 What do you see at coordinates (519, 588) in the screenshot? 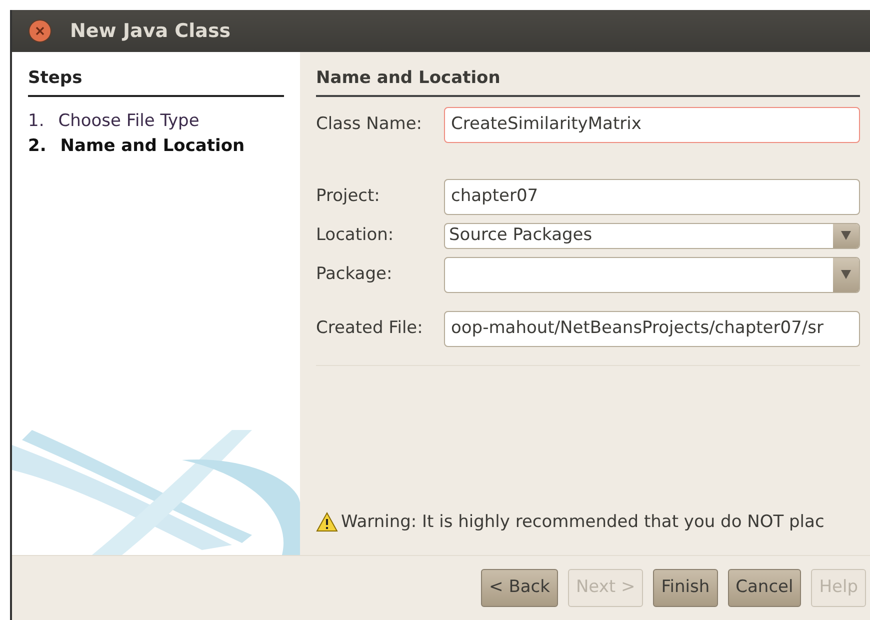
I see `dialog-button: < Back` at bounding box center [519, 588].